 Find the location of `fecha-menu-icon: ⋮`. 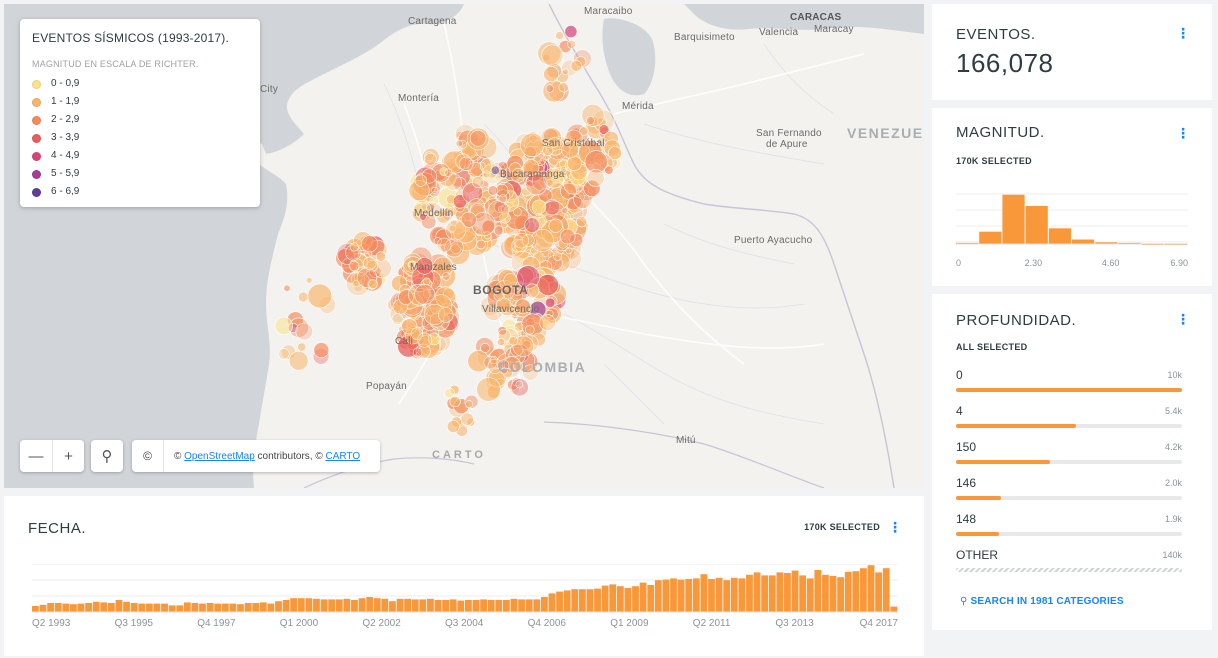

fecha-menu-icon: ⋮ is located at coordinates (895, 527).